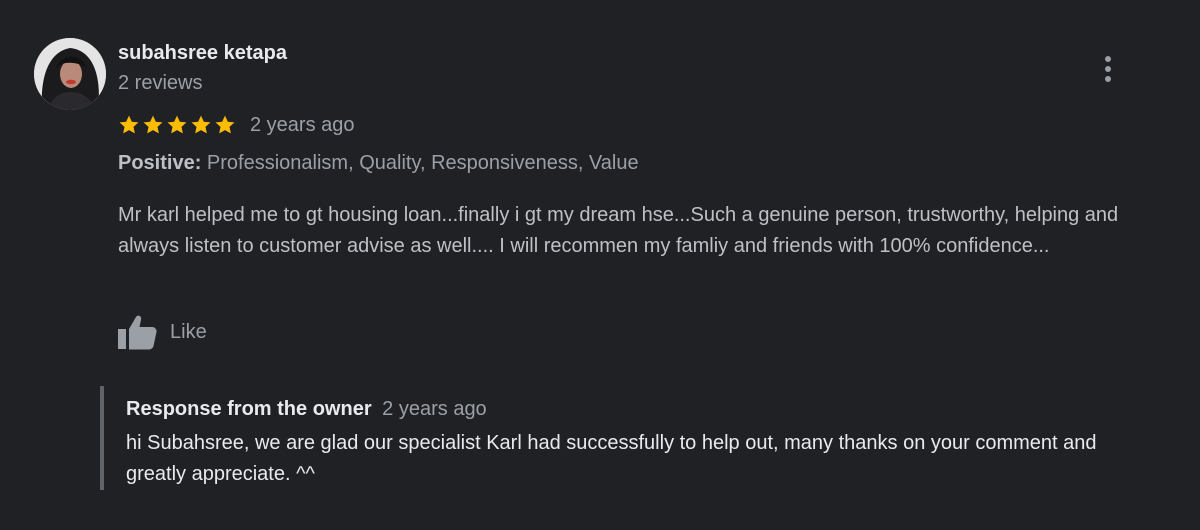  What do you see at coordinates (137, 332) in the screenshot?
I see `thumbs-up-icon` at bounding box center [137, 332].